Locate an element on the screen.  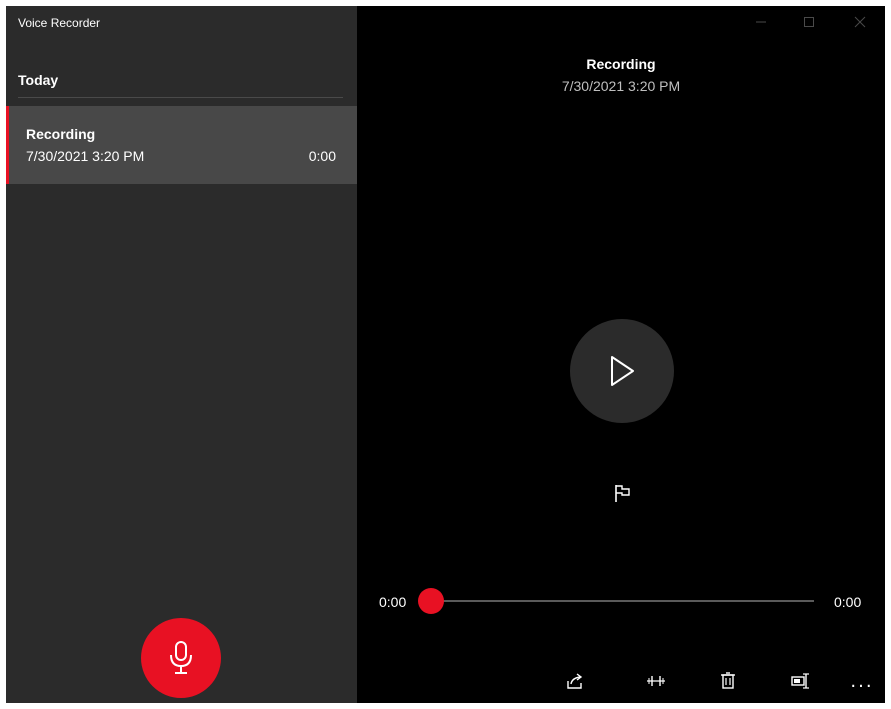
recording-date: 7/30/2021 3:20 PM is located at coordinates (85, 156).